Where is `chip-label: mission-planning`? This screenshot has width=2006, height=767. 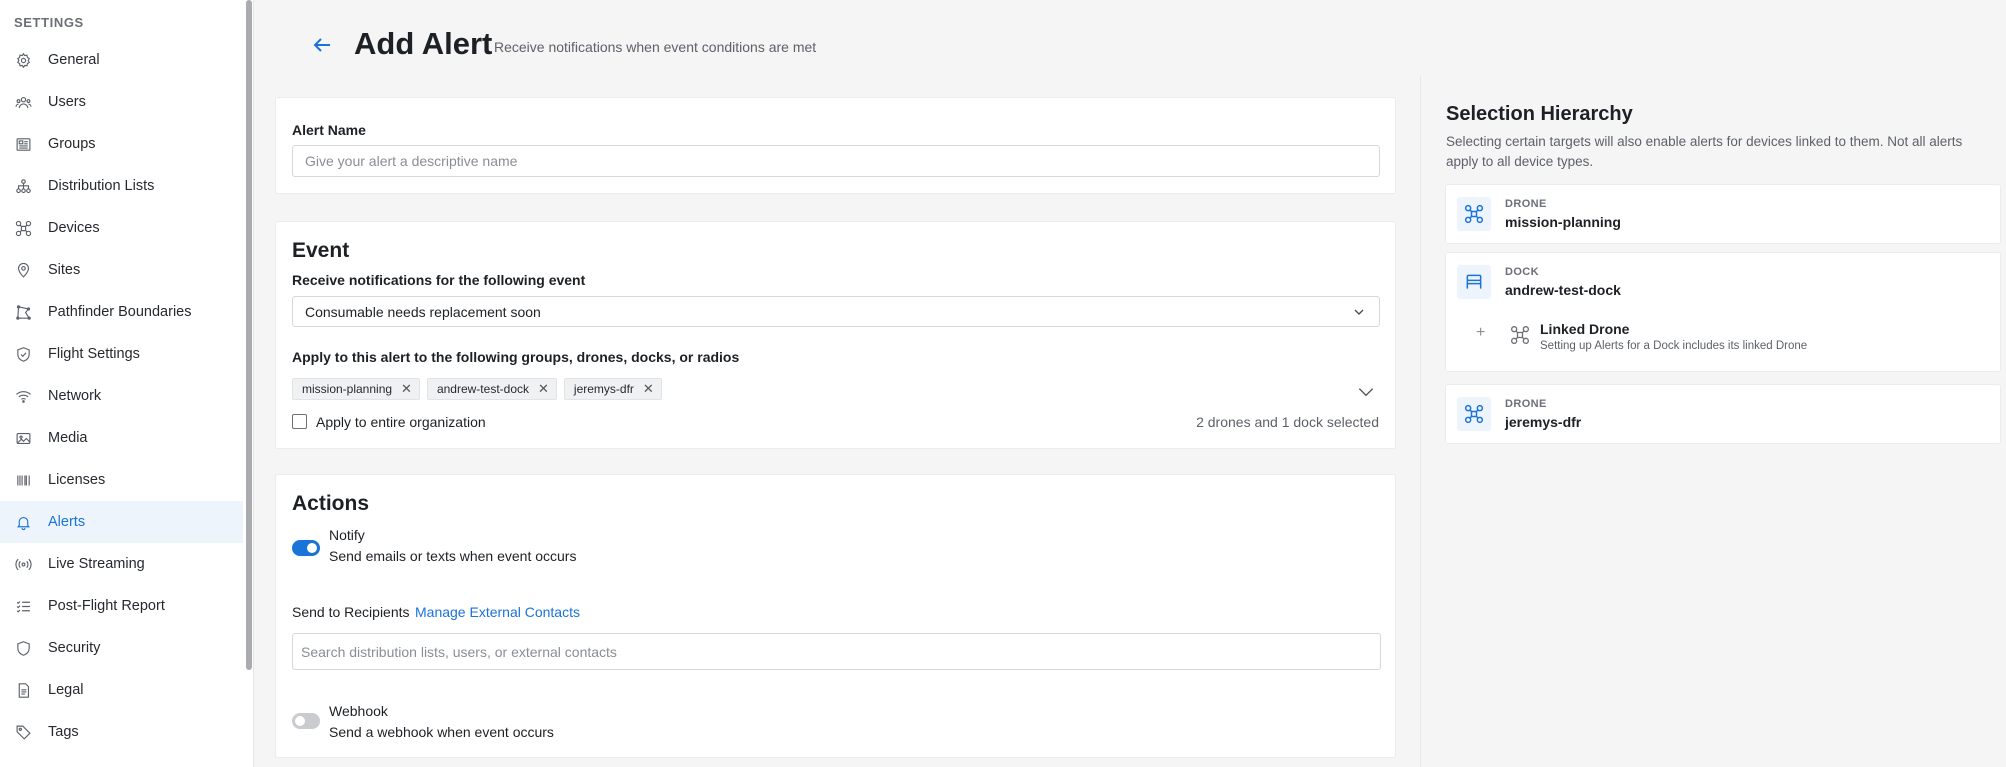 chip-label: mission-planning is located at coordinates (347, 389).